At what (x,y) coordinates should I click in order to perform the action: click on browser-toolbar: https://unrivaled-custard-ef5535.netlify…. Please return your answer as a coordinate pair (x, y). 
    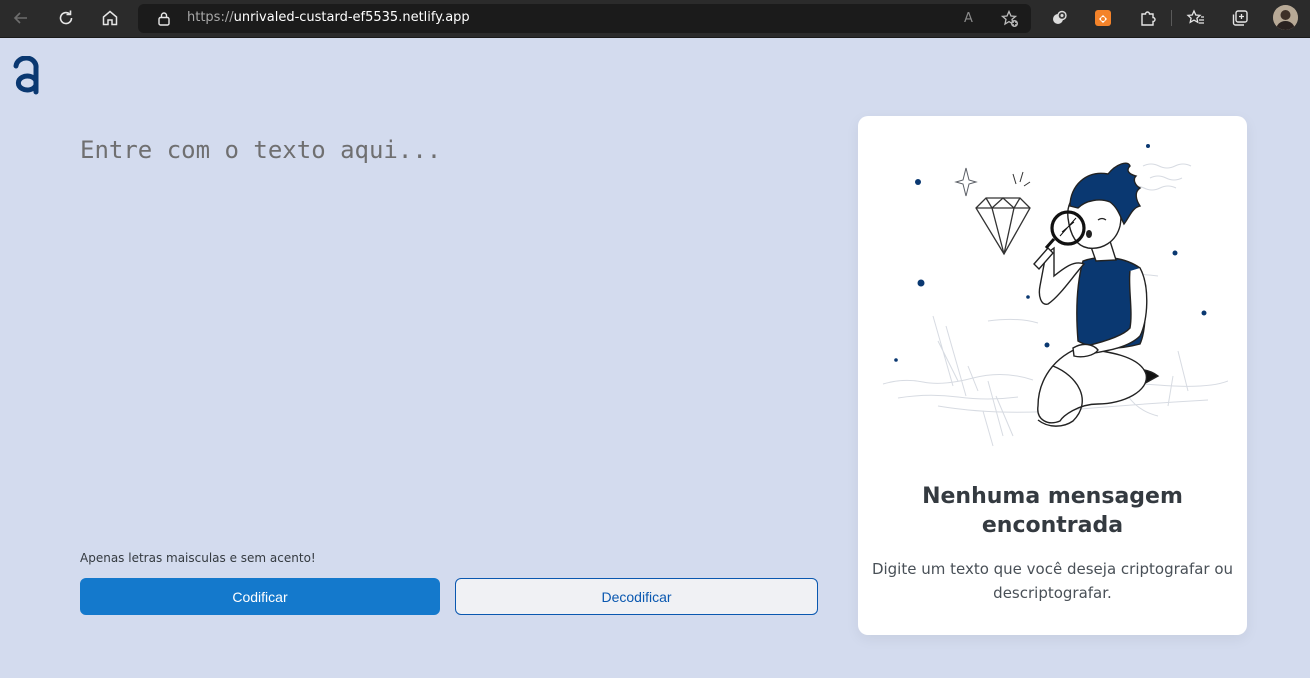
    Looking at the image, I should click on (655, 19).